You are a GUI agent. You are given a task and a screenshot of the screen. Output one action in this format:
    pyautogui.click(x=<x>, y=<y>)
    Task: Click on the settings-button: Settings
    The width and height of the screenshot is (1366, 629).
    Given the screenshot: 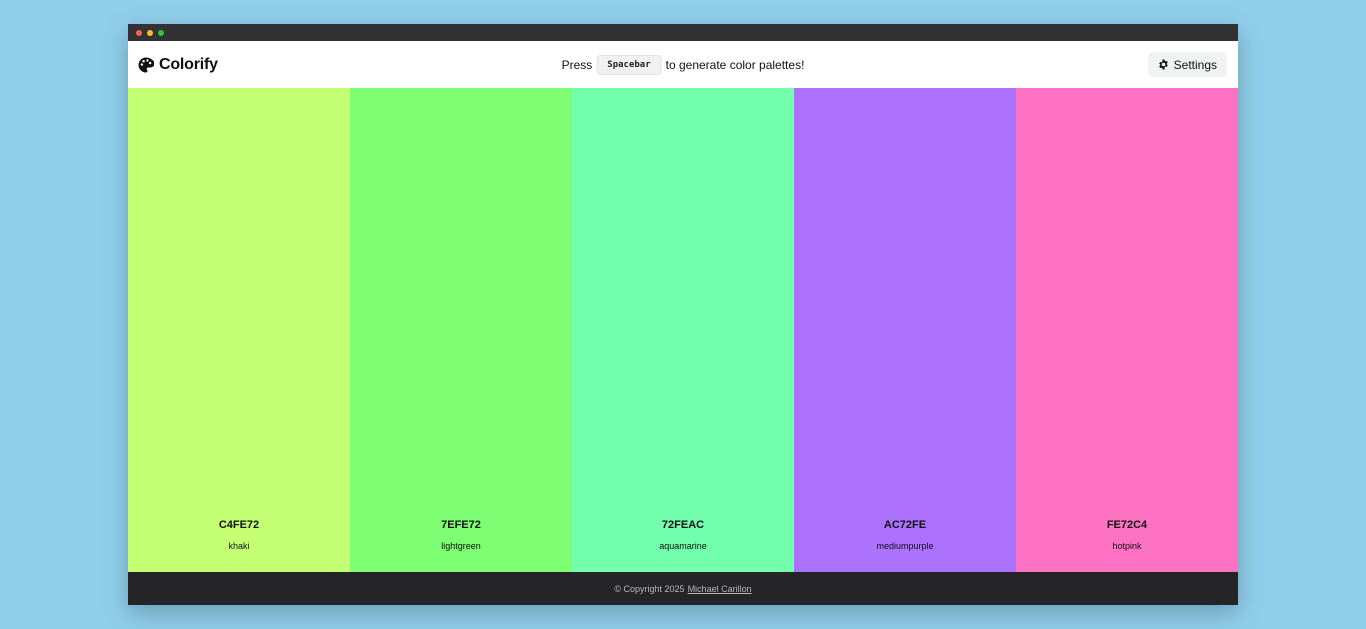 What is the action you would take?
    pyautogui.click(x=1187, y=64)
    